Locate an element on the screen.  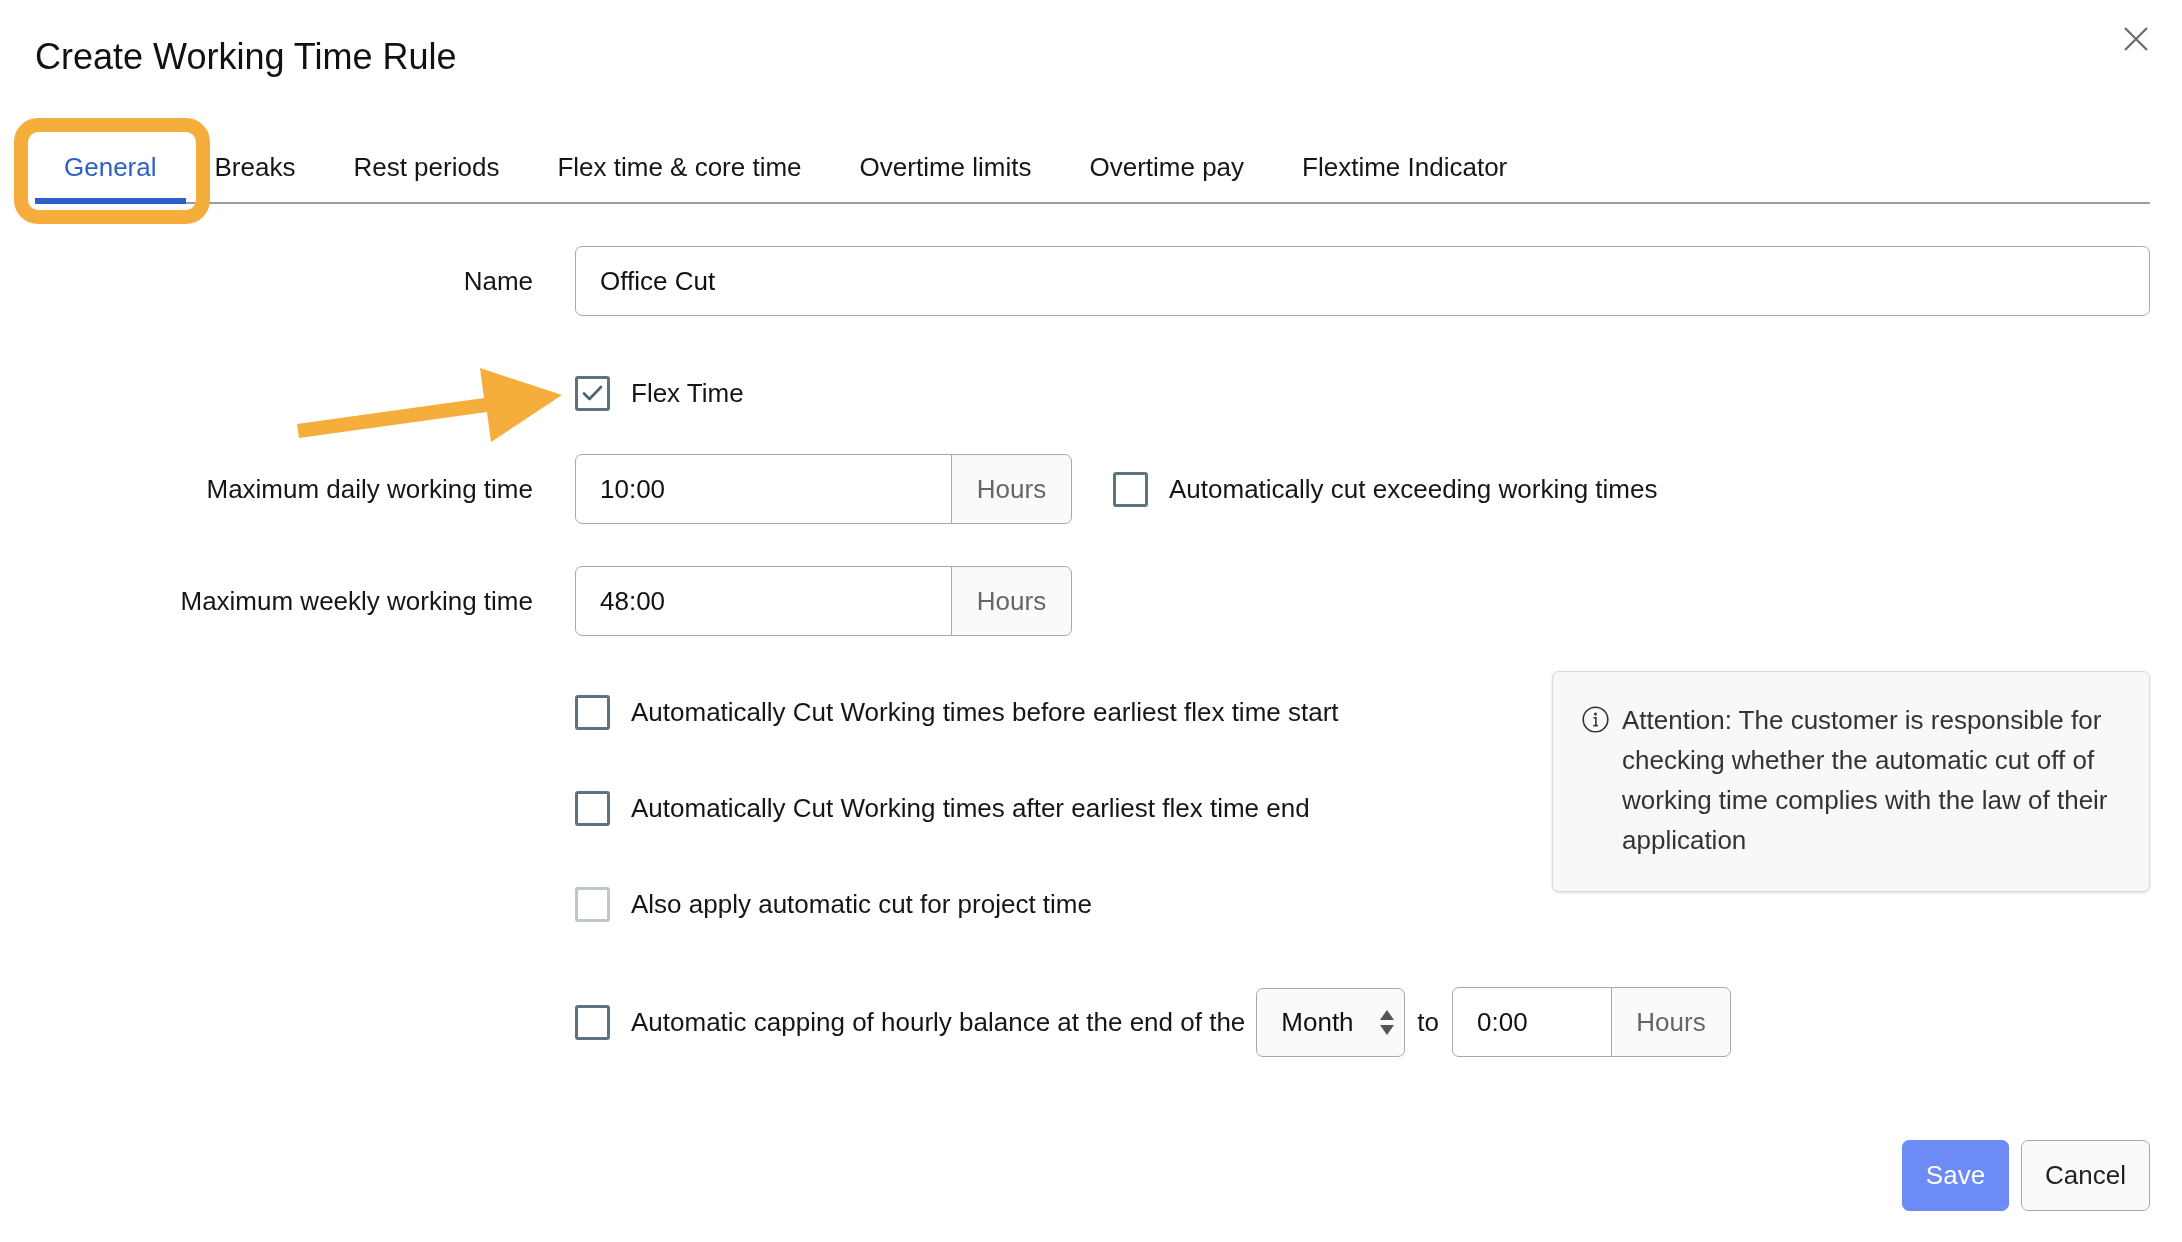
connector-text: to is located at coordinates (1428, 1022).